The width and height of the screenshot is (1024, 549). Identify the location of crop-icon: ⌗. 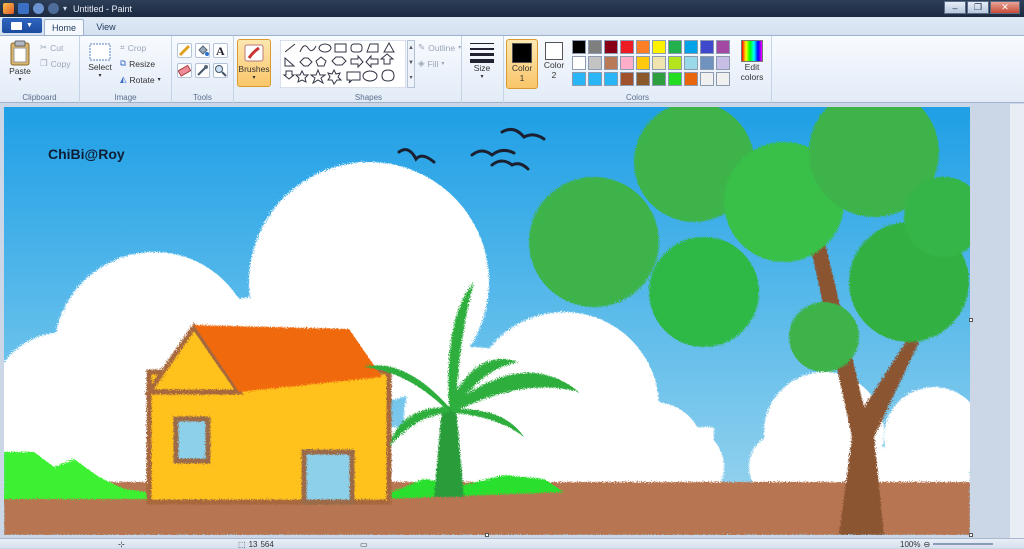
(122, 47).